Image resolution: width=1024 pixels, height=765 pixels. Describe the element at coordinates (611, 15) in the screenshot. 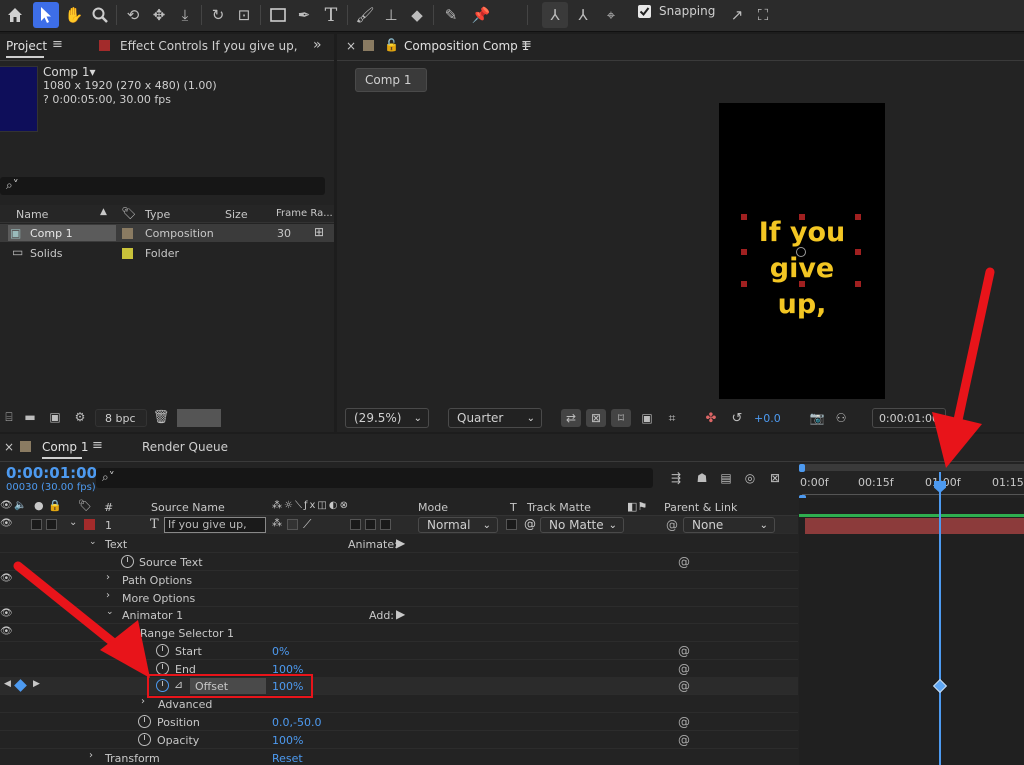

I see `view-axis-icon: ⌖` at that location.